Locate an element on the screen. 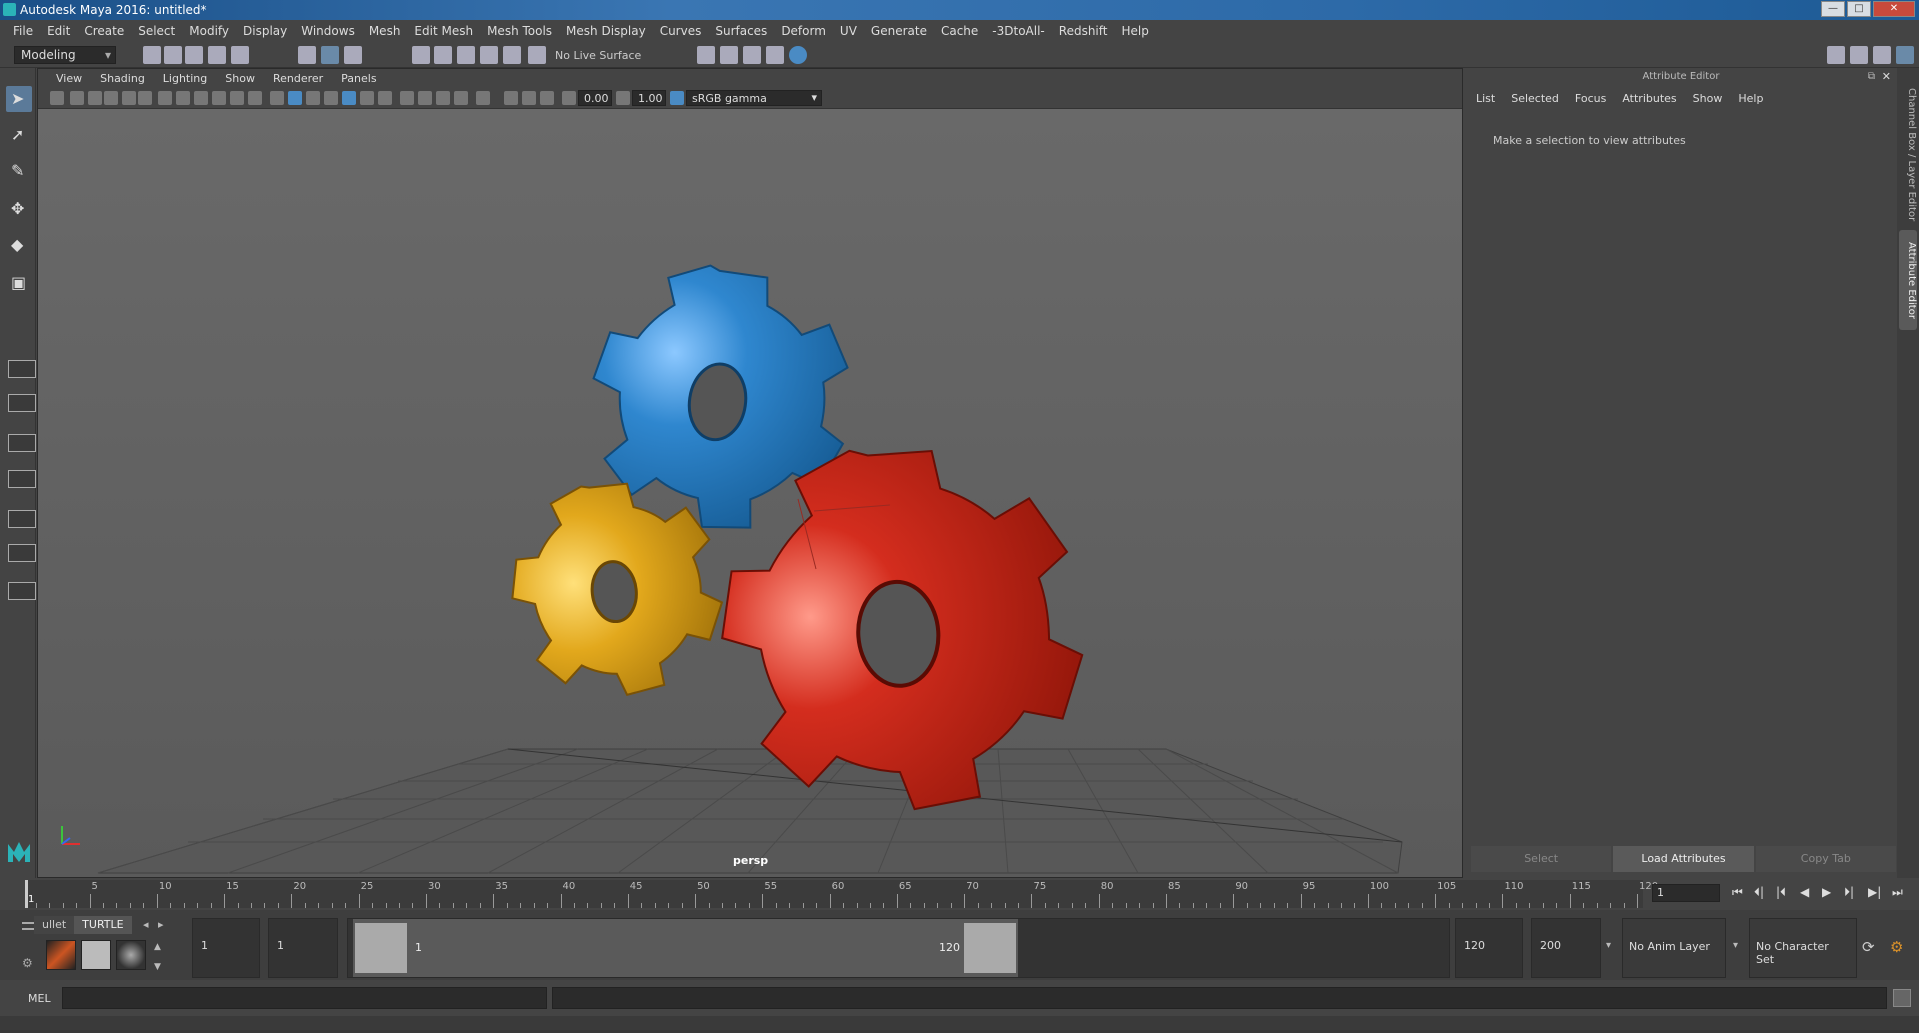 The image size is (1919, 1033). vp-menu-lighting: Lighting is located at coordinates (185, 78).